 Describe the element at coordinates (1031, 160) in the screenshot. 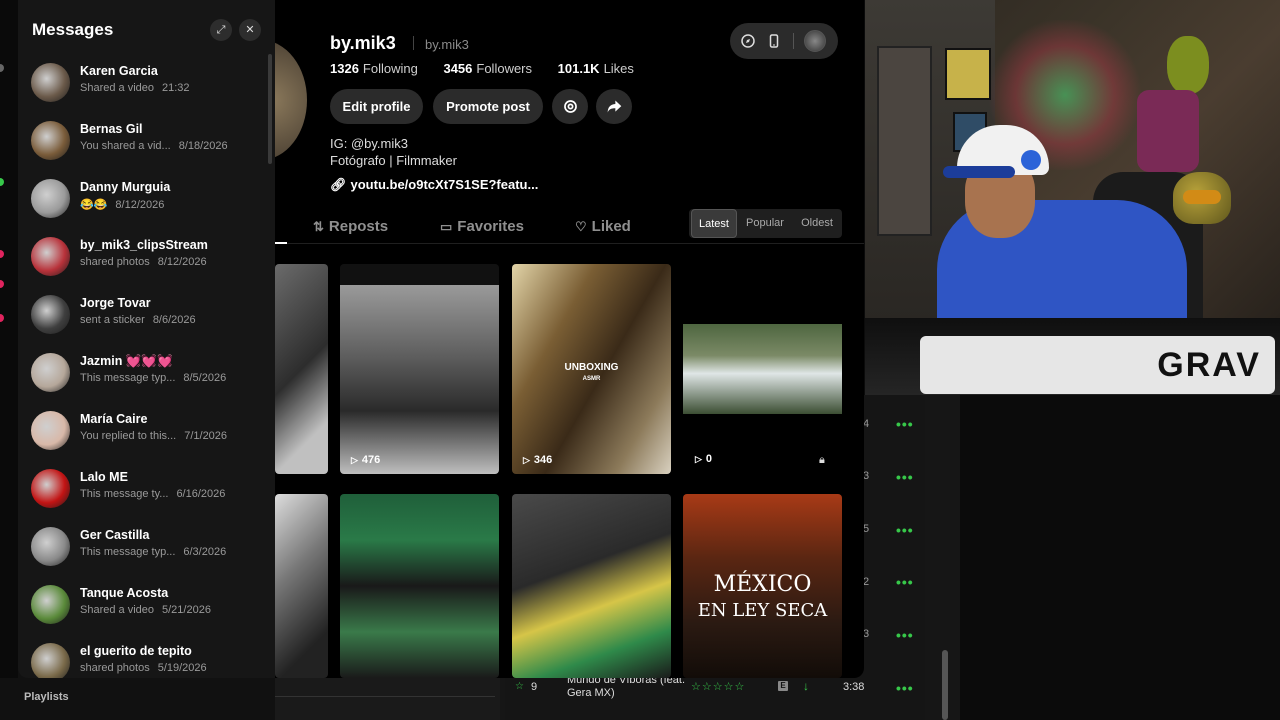

I see `cam-cap-logo` at that location.